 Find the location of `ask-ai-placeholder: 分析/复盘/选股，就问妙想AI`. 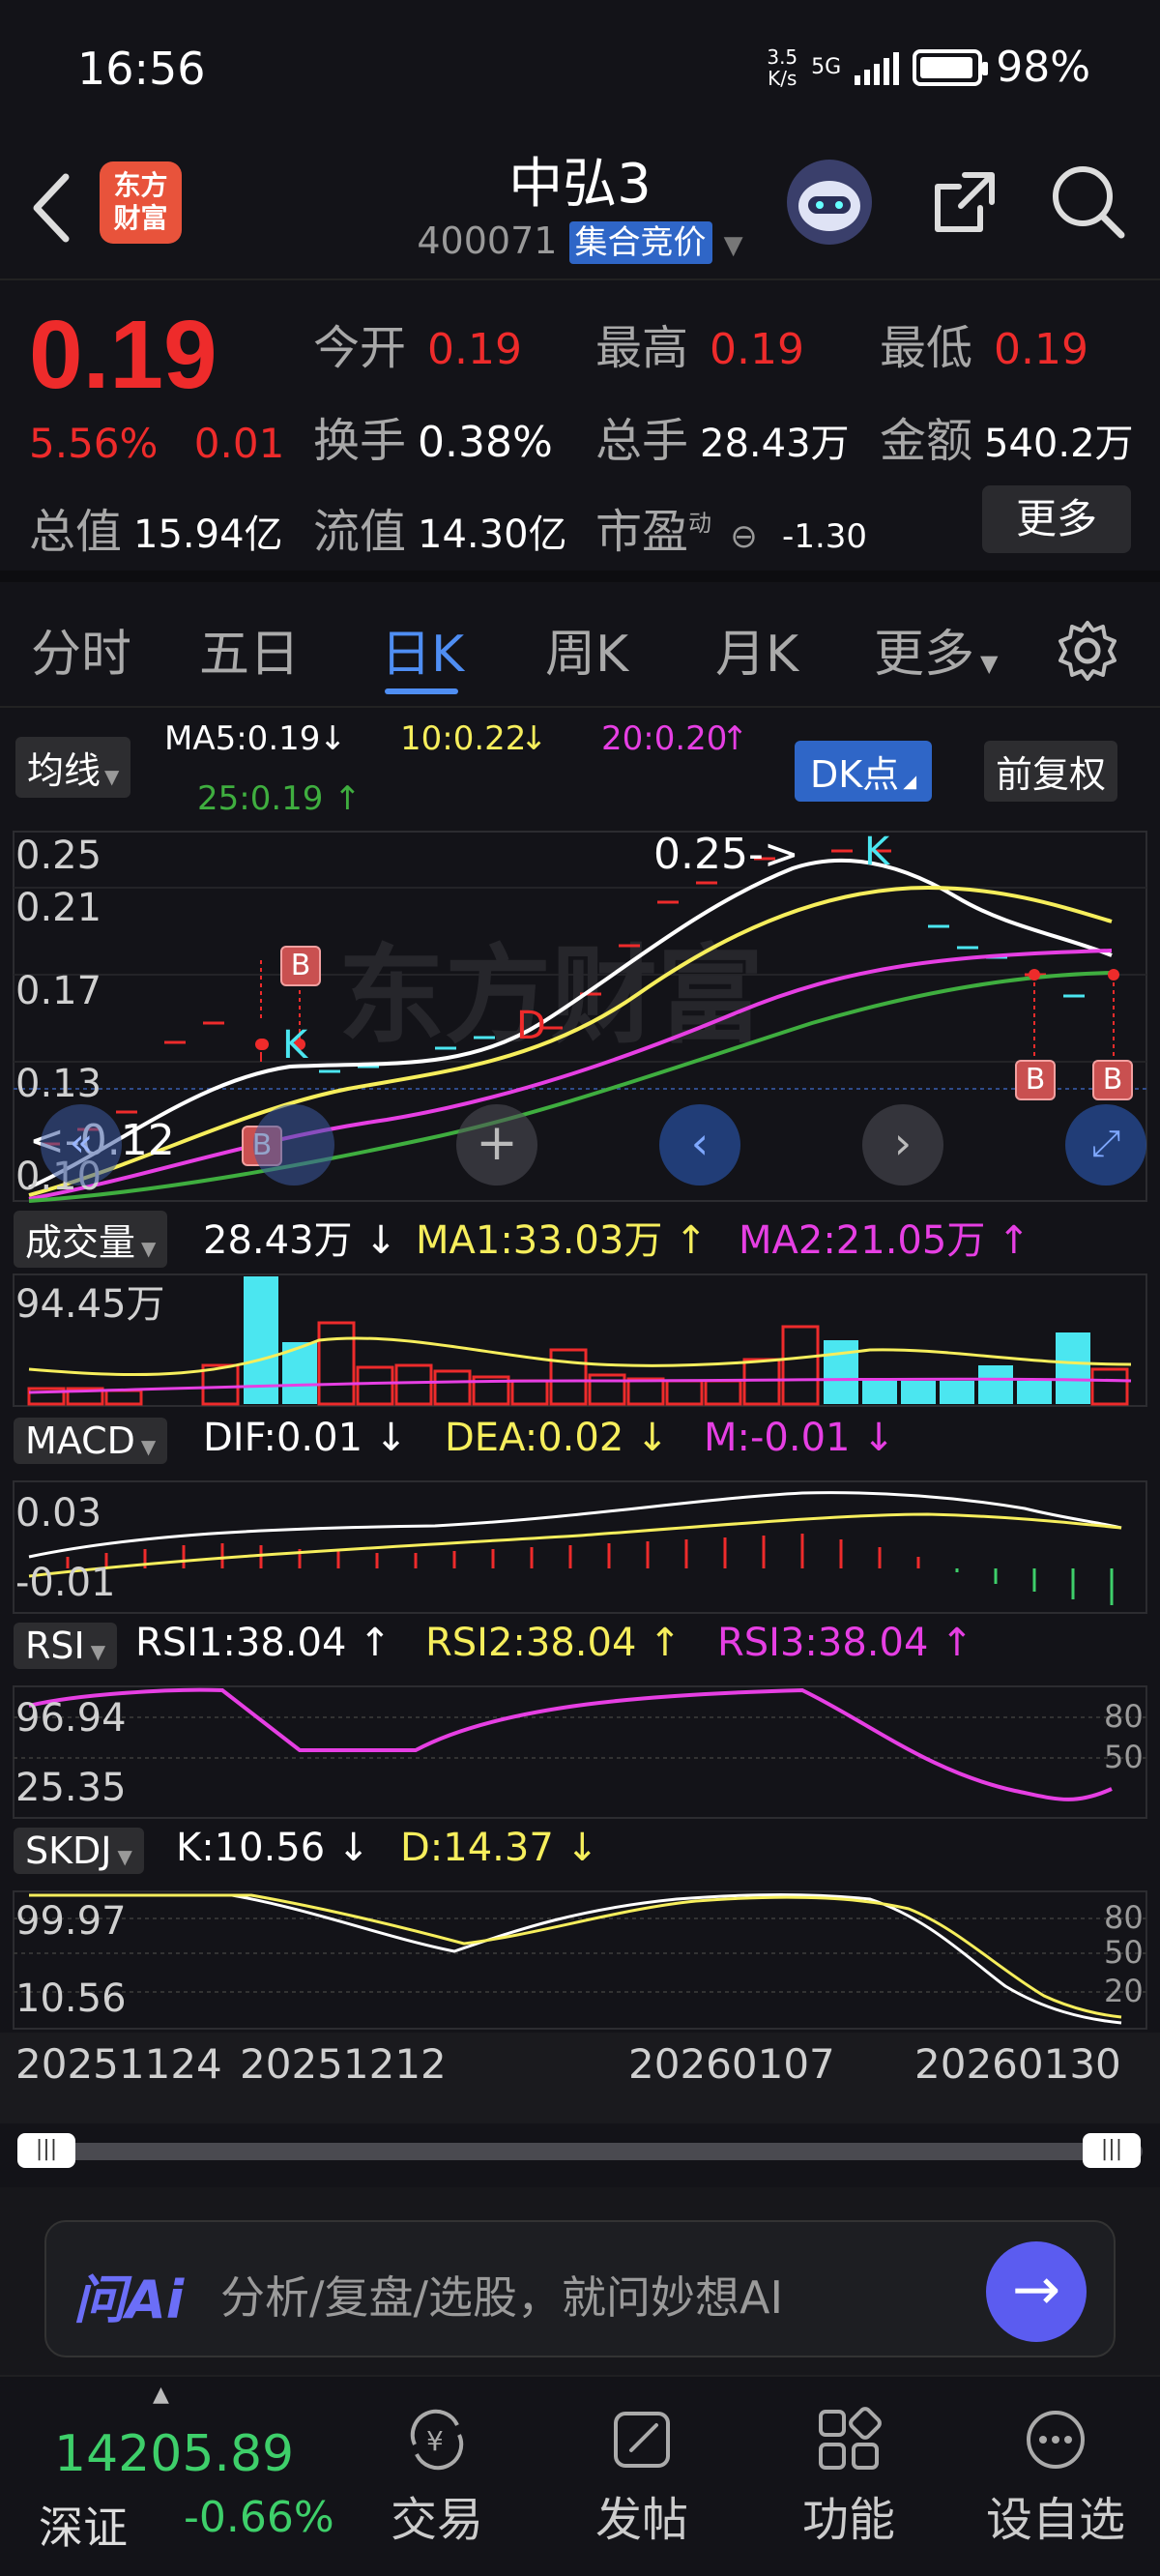

ask-ai-placeholder: 分析/复盘/选股，就问妙想AI is located at coordinates (502, 2295).